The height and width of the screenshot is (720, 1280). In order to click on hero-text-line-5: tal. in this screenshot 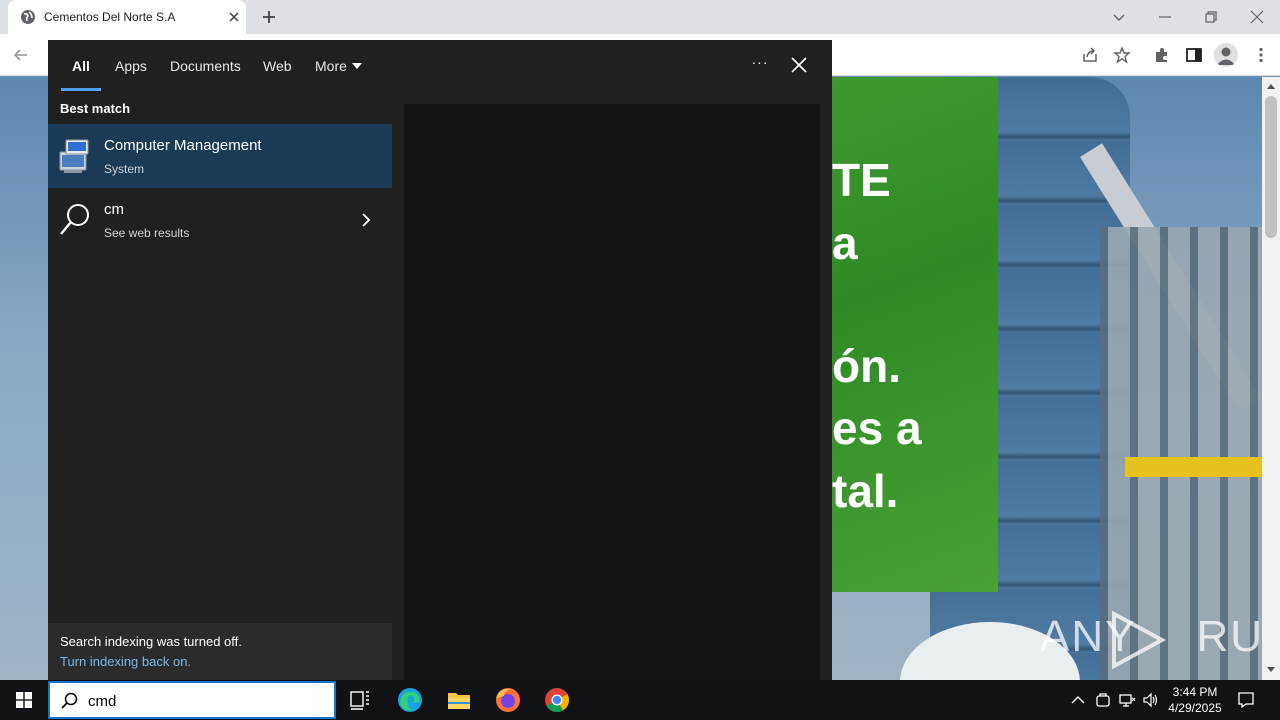, I will do `click(865, 491)`.